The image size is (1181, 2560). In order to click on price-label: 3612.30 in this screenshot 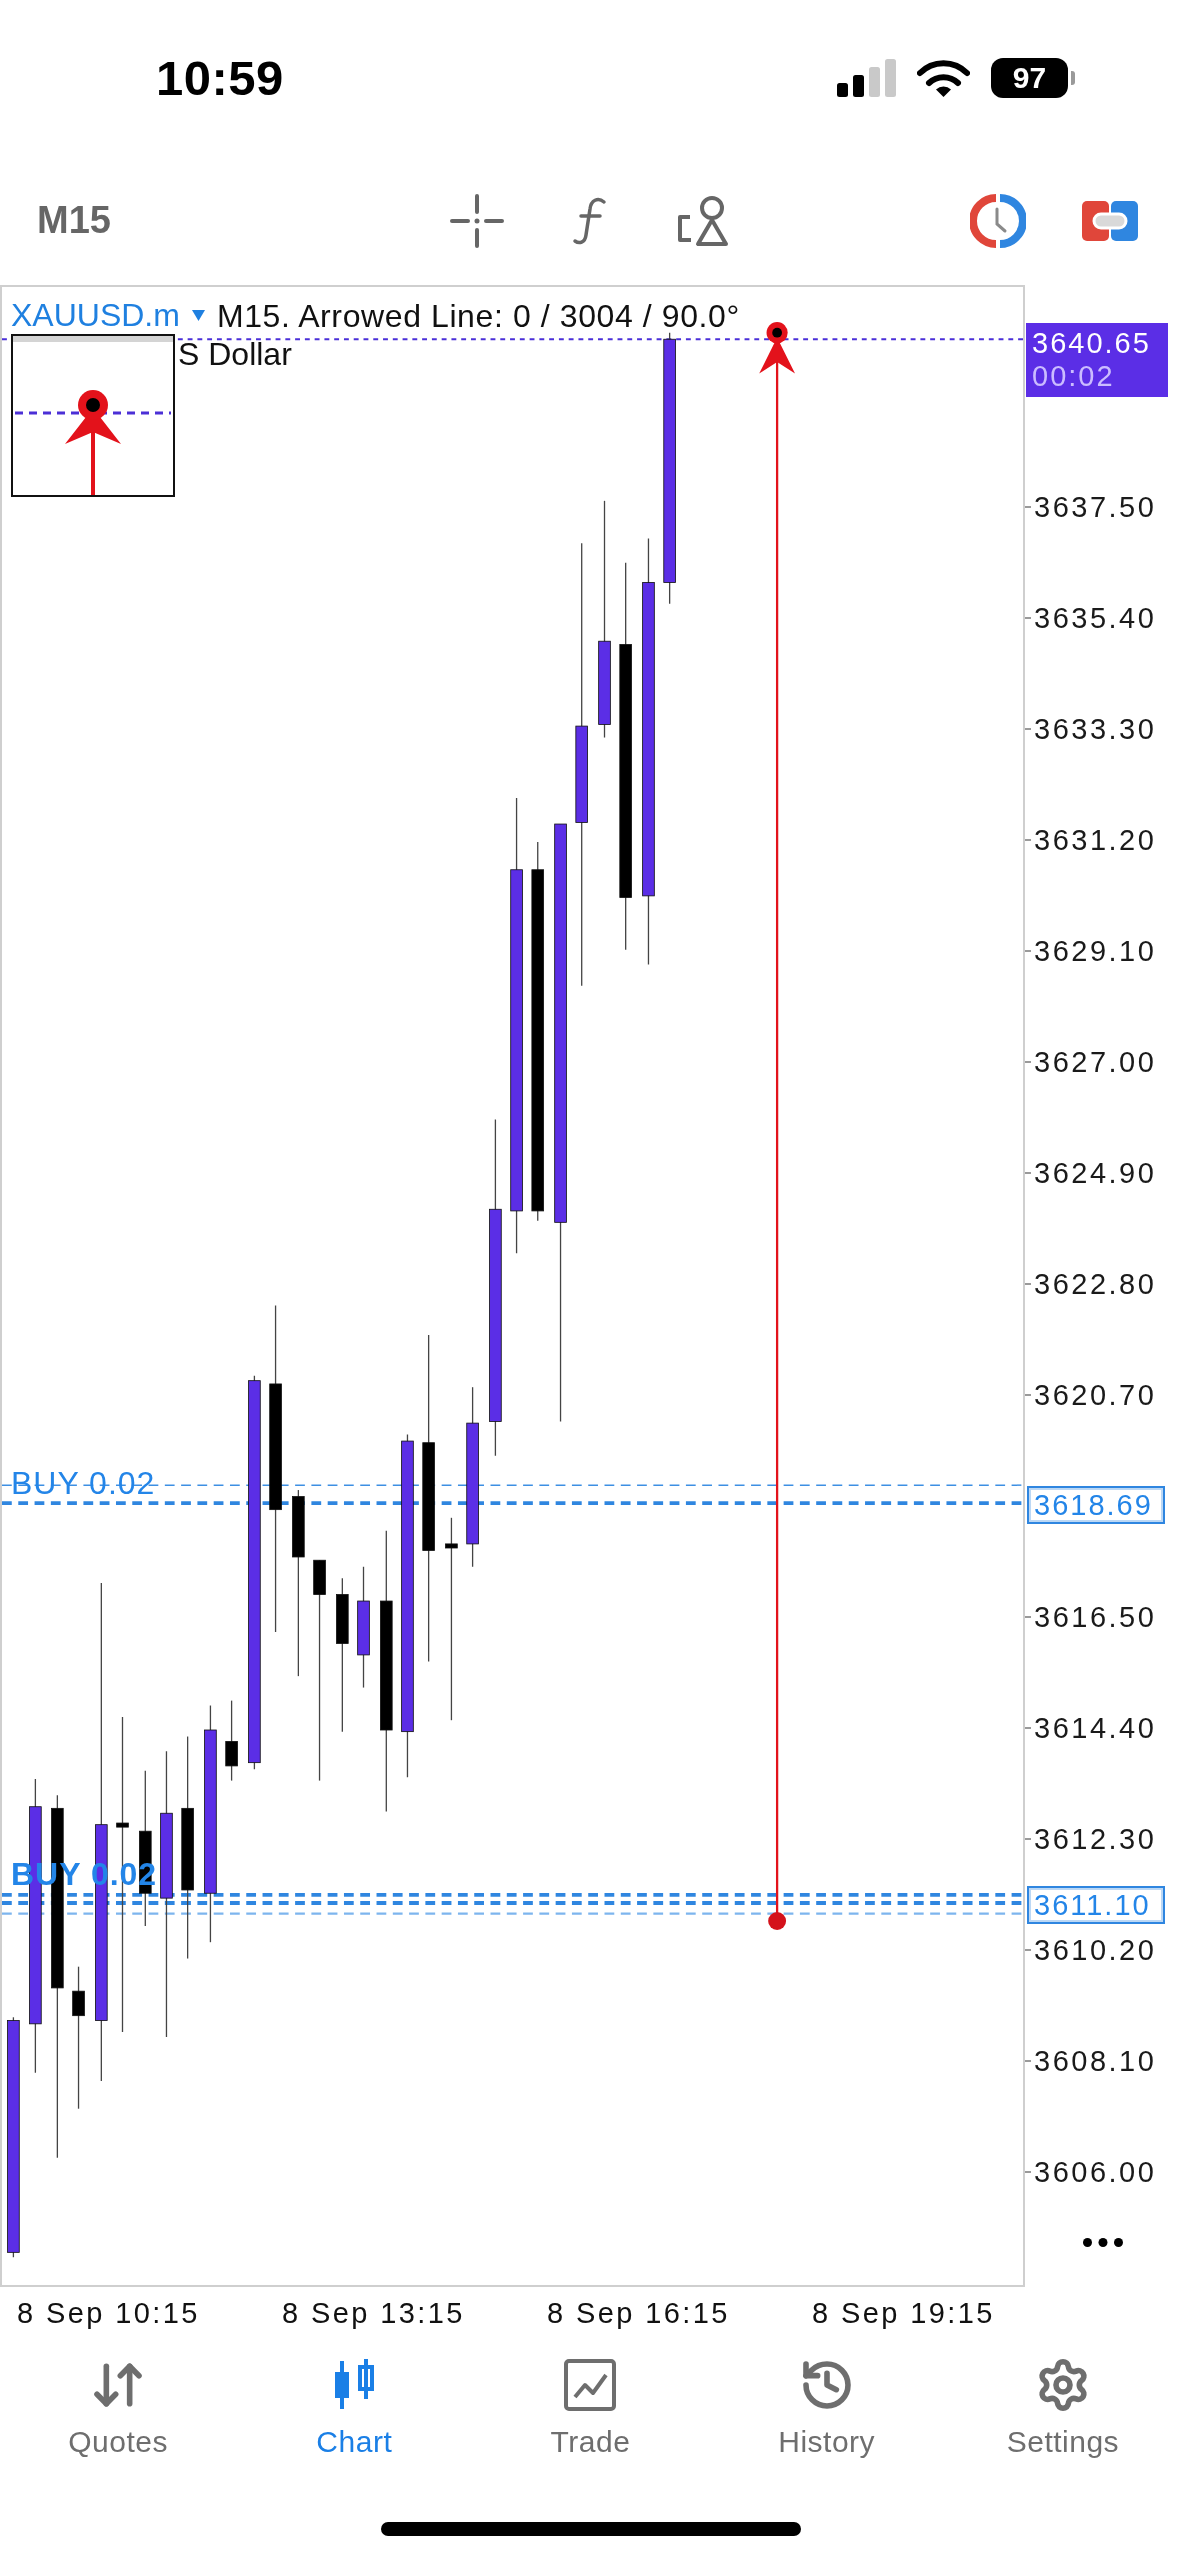, I will do `click(1095, 1839)`.